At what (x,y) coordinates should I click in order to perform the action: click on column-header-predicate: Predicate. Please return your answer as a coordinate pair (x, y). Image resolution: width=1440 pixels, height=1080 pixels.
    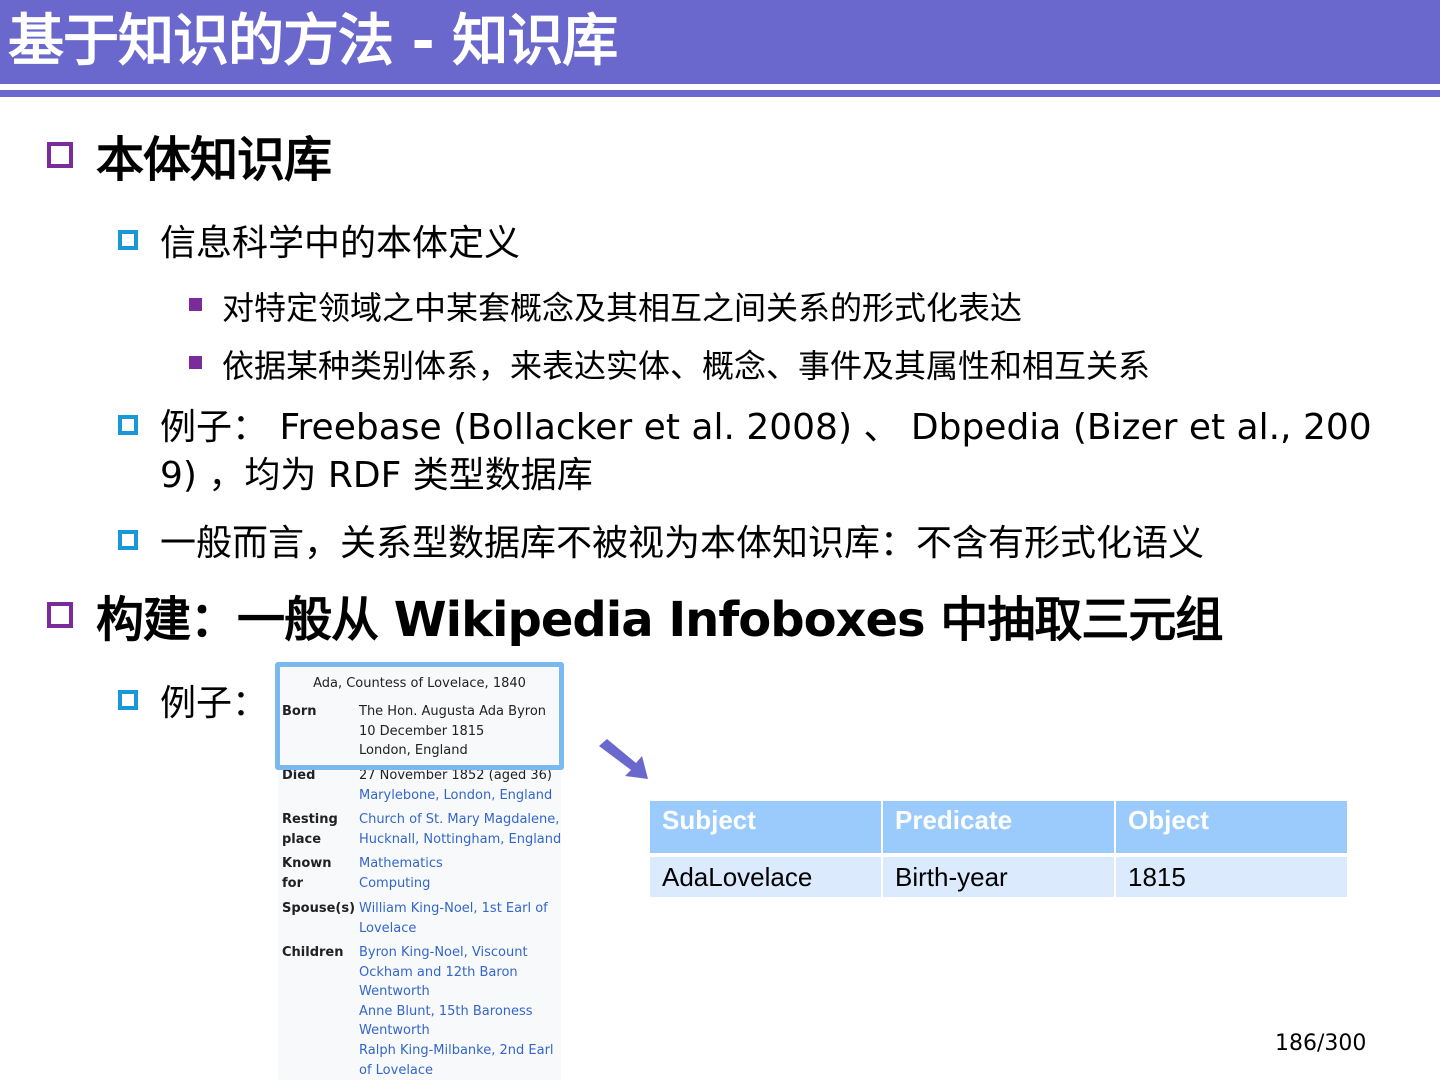
    Looking at the image, I should click on (998, 827).